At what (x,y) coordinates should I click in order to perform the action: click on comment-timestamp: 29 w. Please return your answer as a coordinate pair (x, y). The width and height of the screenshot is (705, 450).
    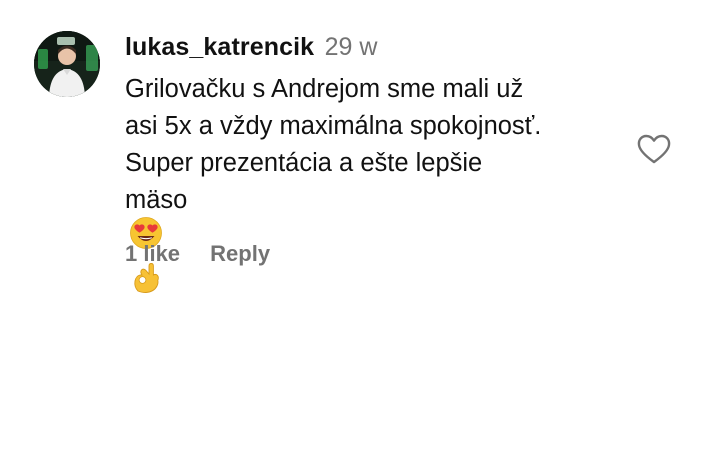
    Looking at the image, I should click on (351, 47).